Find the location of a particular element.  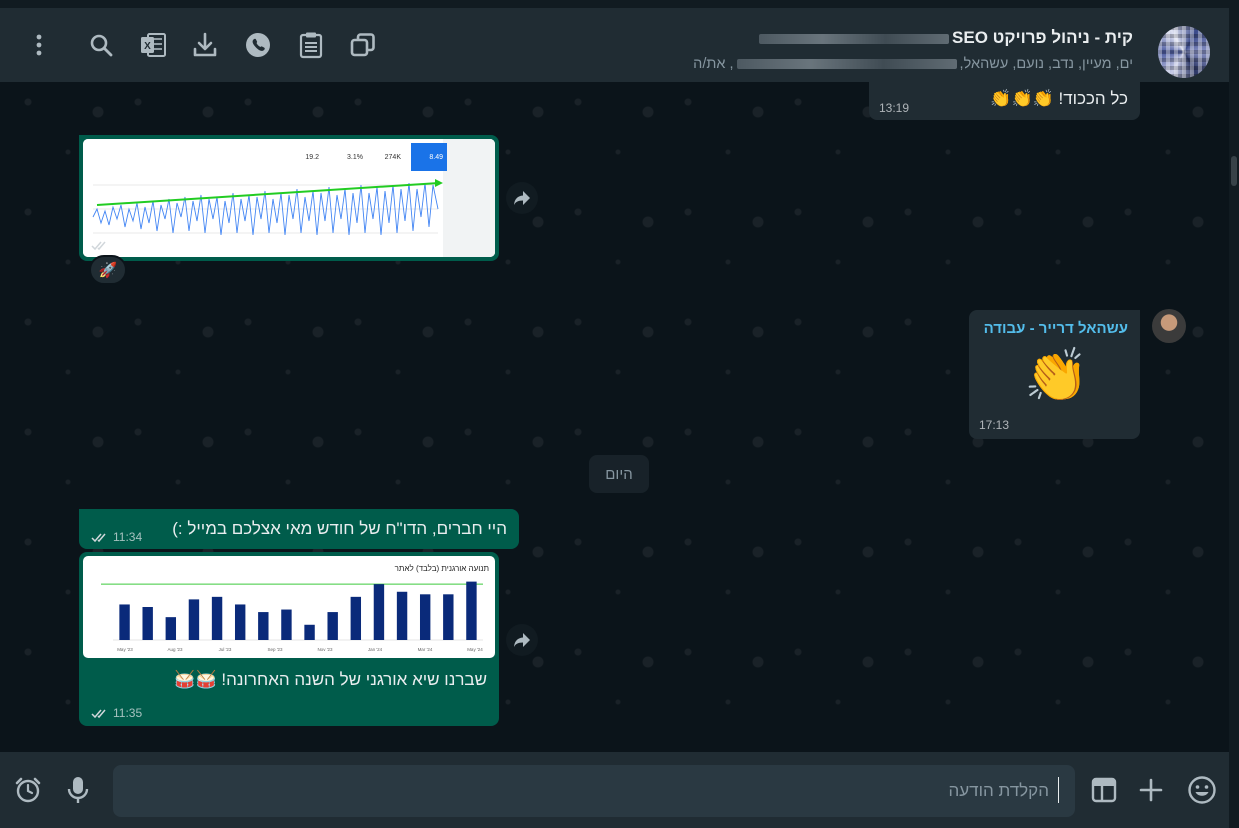

message-outgoing-image: 274K 3.1% 19.2 8.49 13:20 is located at coordinates (289, 198).